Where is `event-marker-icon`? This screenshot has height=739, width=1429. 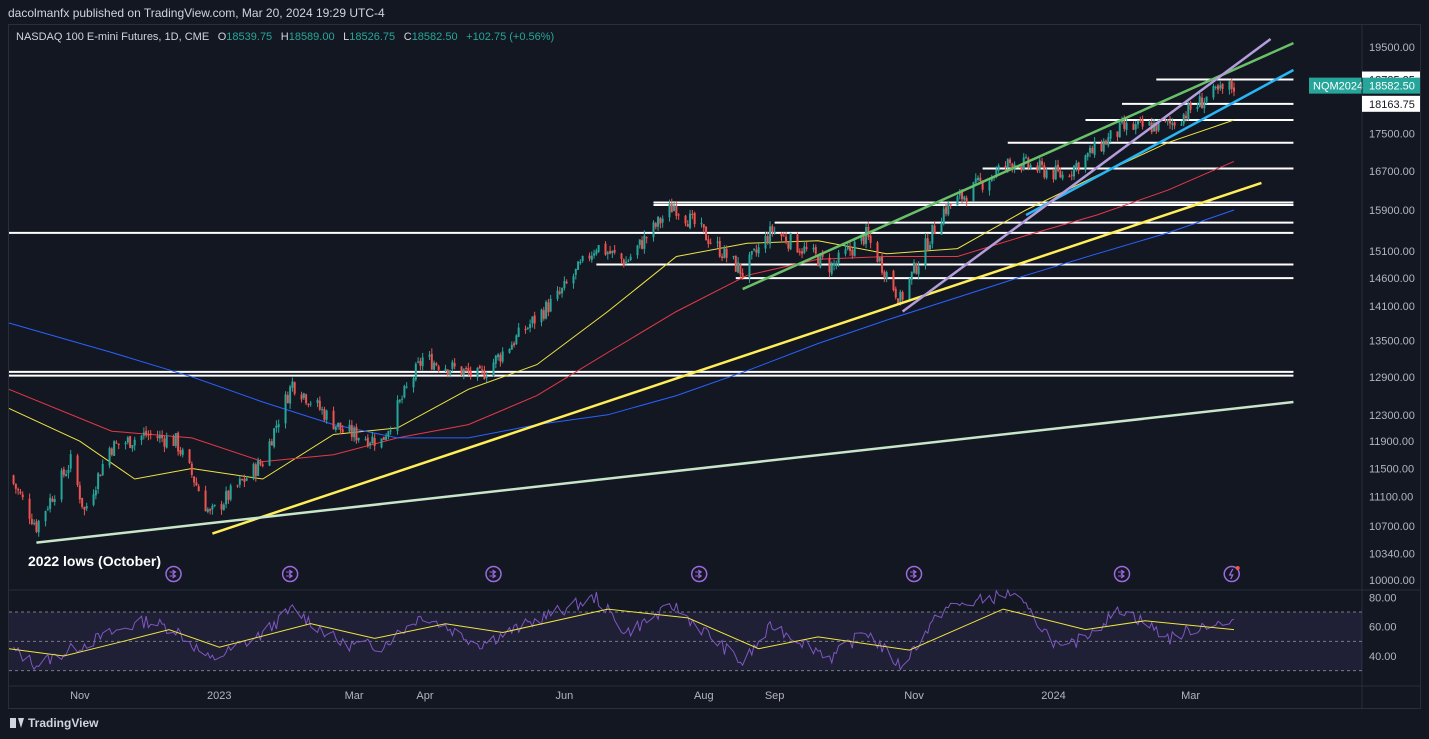
event-marker-icon is located at coordinates (1122, 574).